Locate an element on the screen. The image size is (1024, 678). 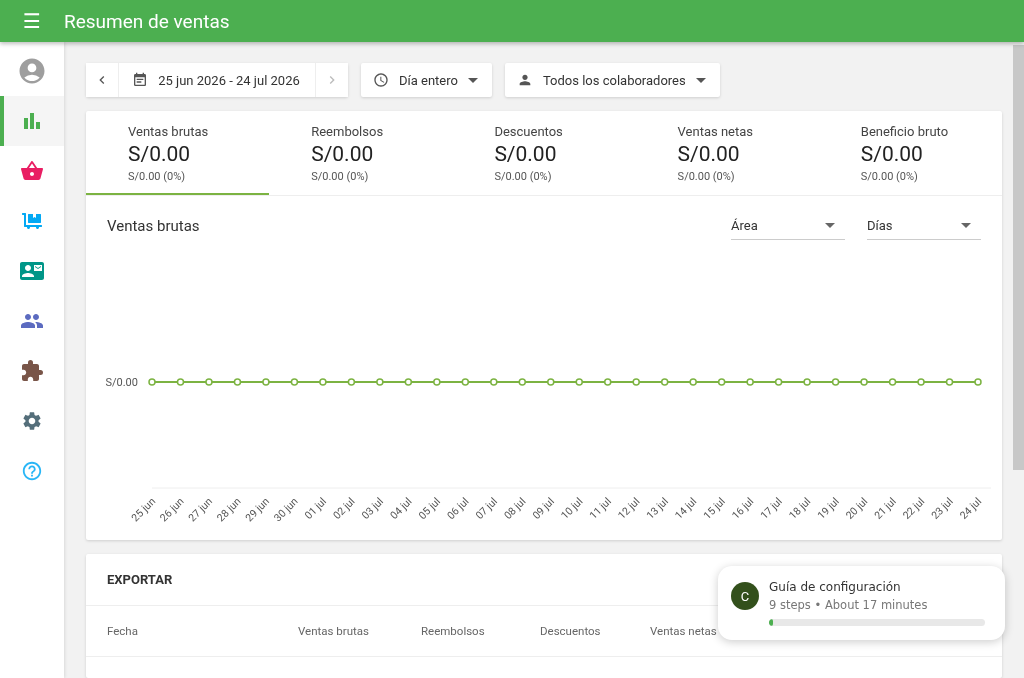
axis-label: 21 jul is located at coordinates (885, 508).